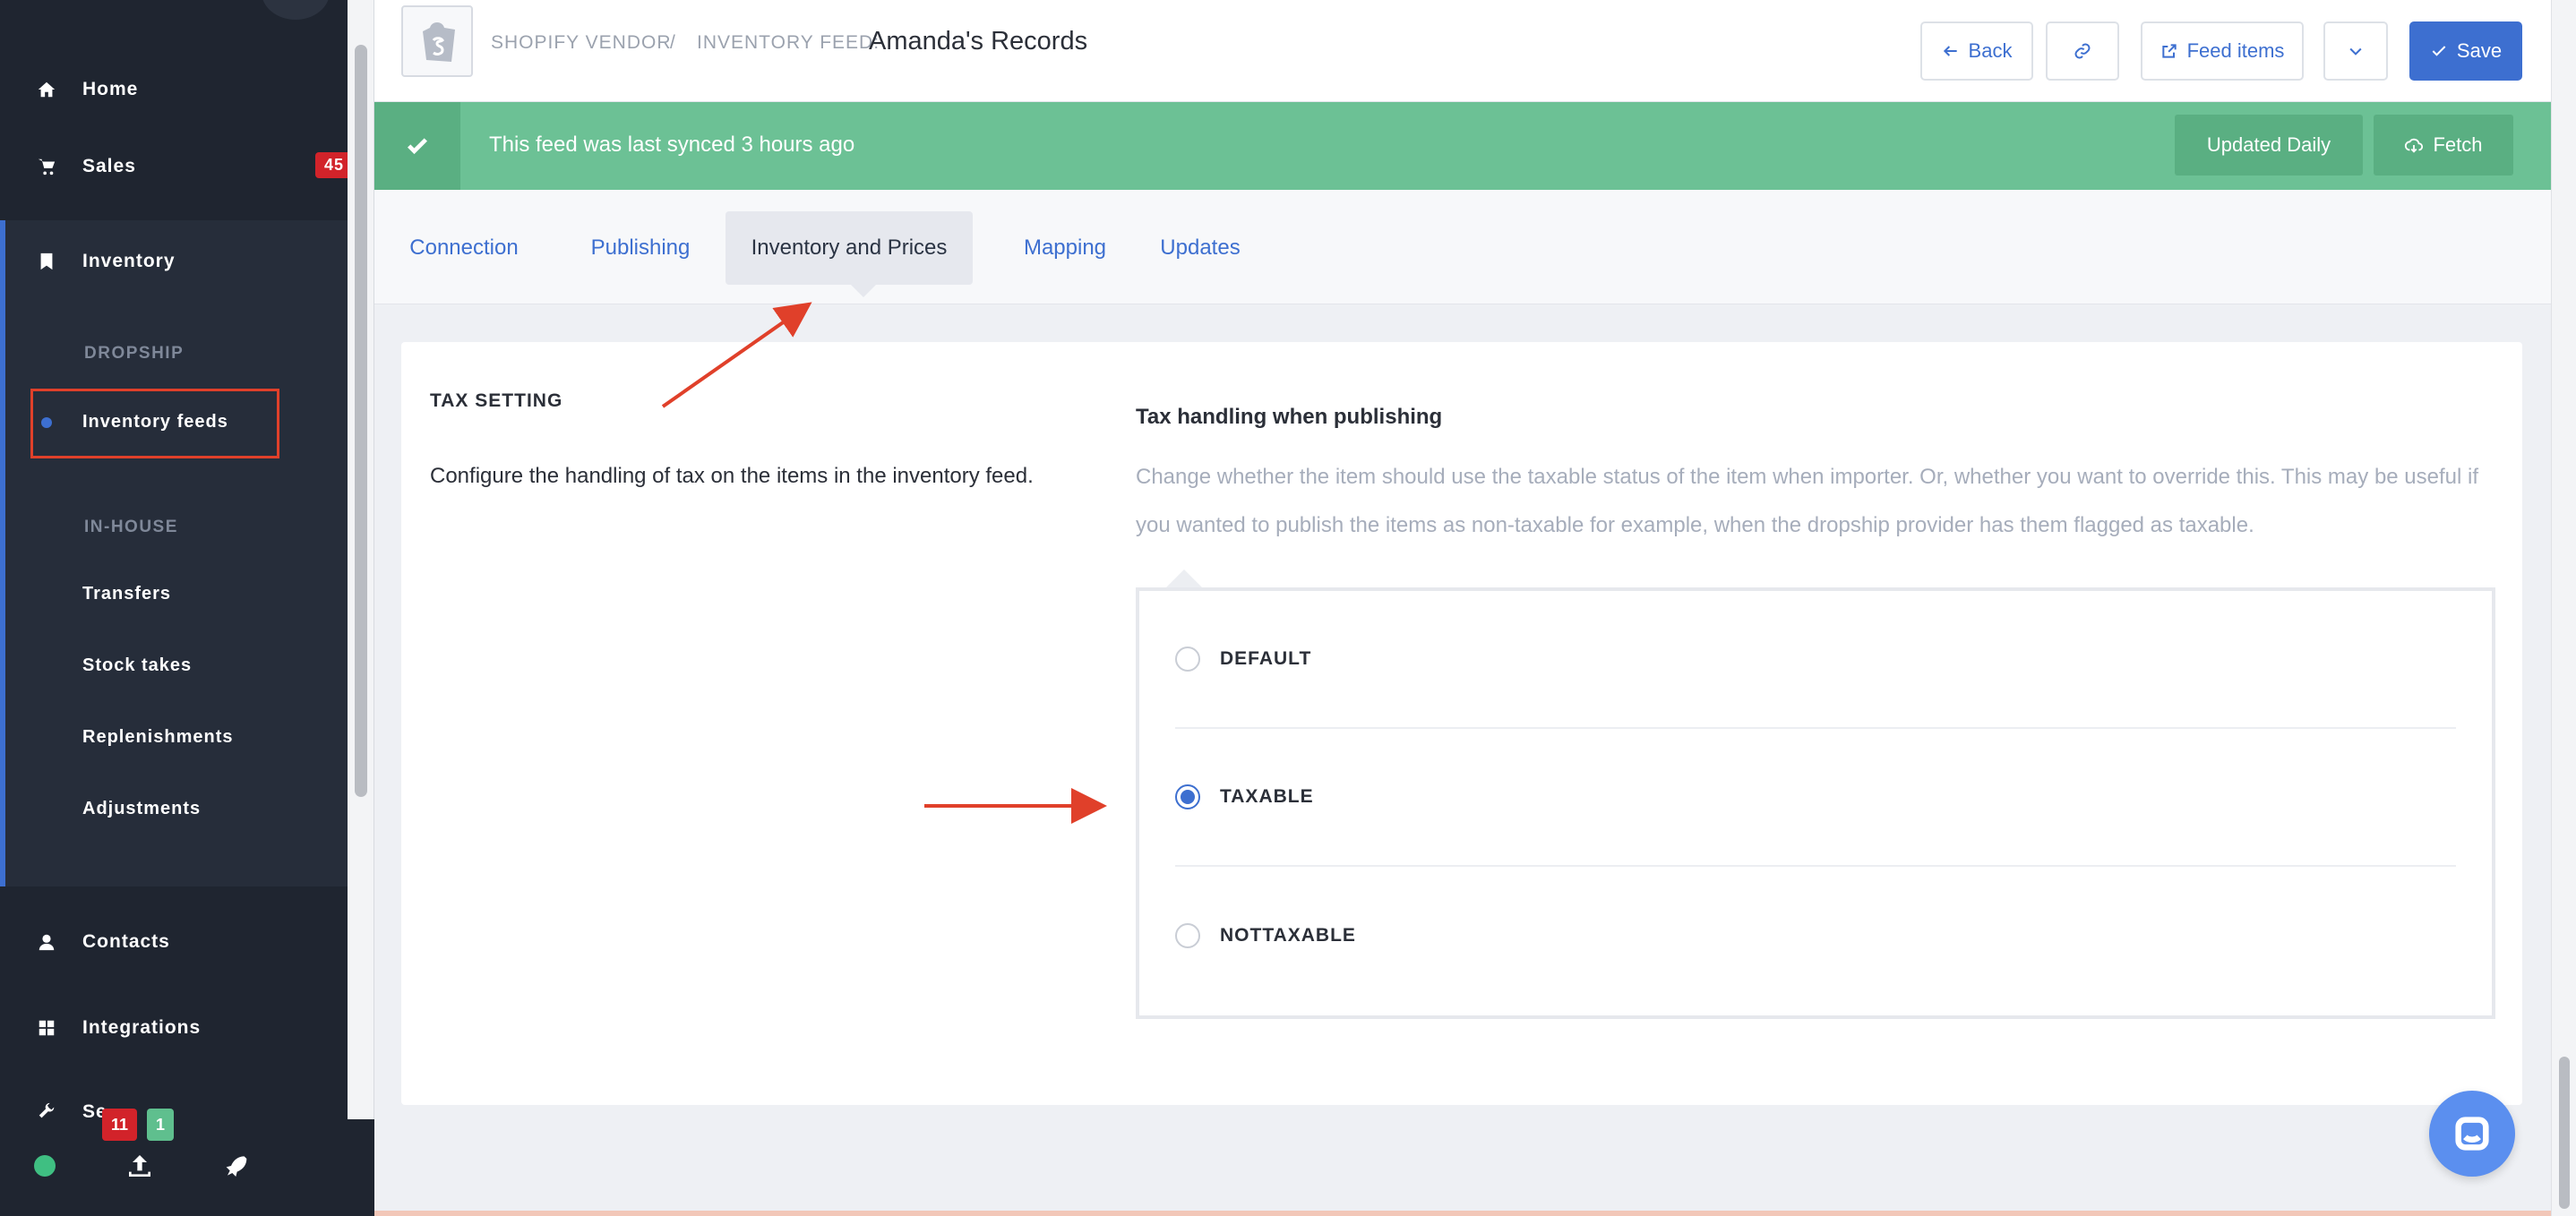 This screenshot has width=2576, height=1216. I want to click on tab-publishing: Publishing, so click(640, 248).